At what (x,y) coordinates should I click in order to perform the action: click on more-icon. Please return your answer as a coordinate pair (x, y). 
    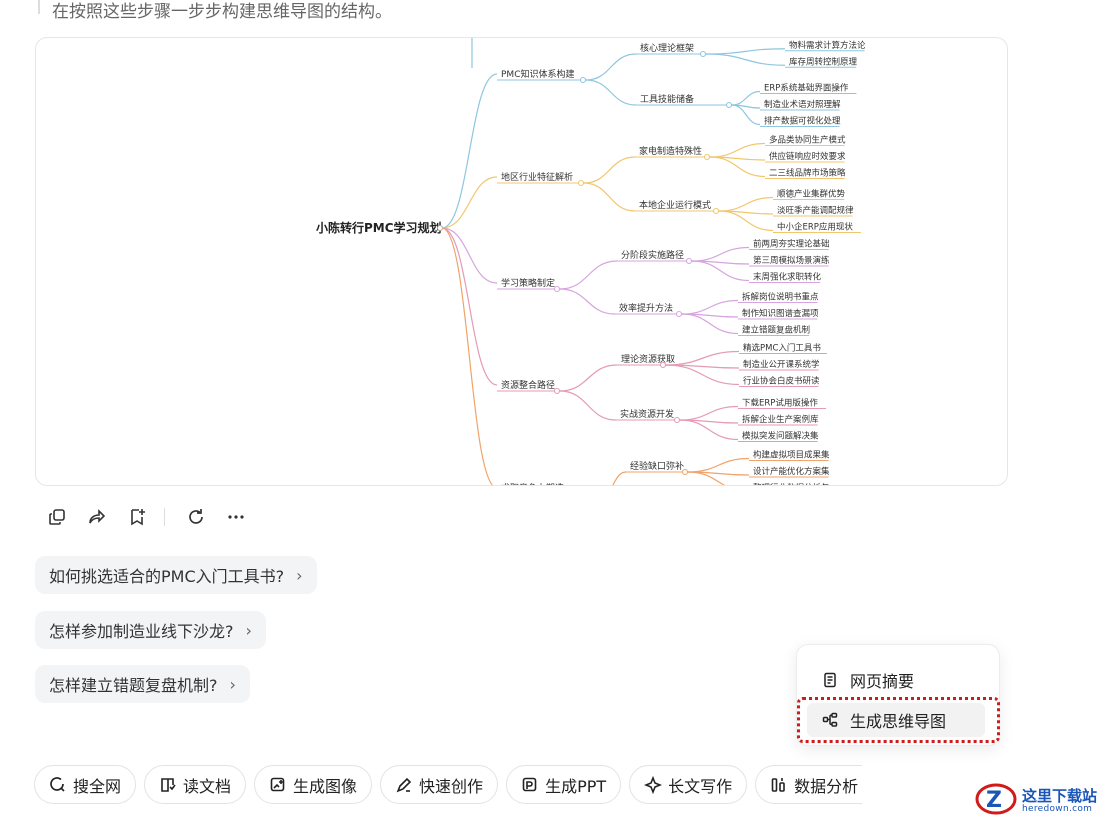
    Looking at the image, I should click on (236, 517).